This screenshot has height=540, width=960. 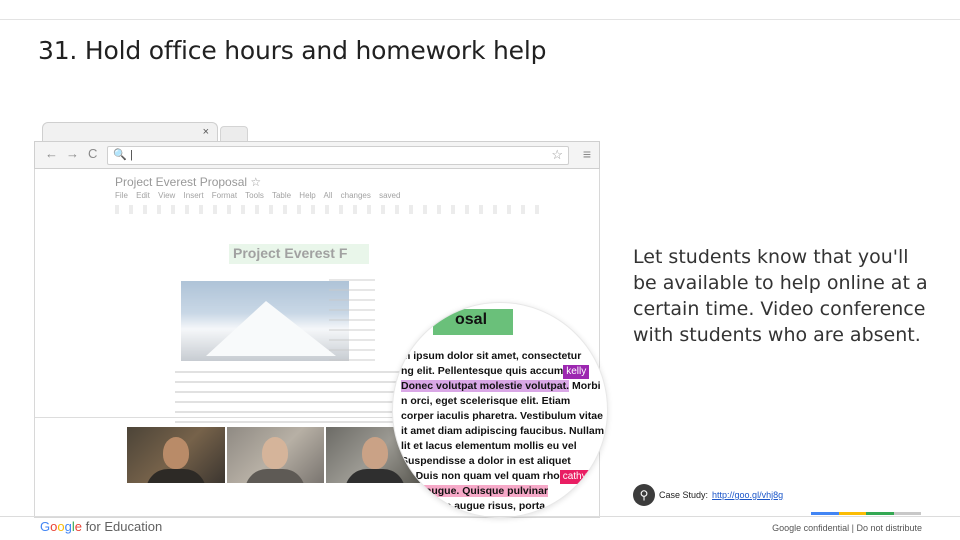 I want to click on new-tab-button, so click(x=234, y=134).